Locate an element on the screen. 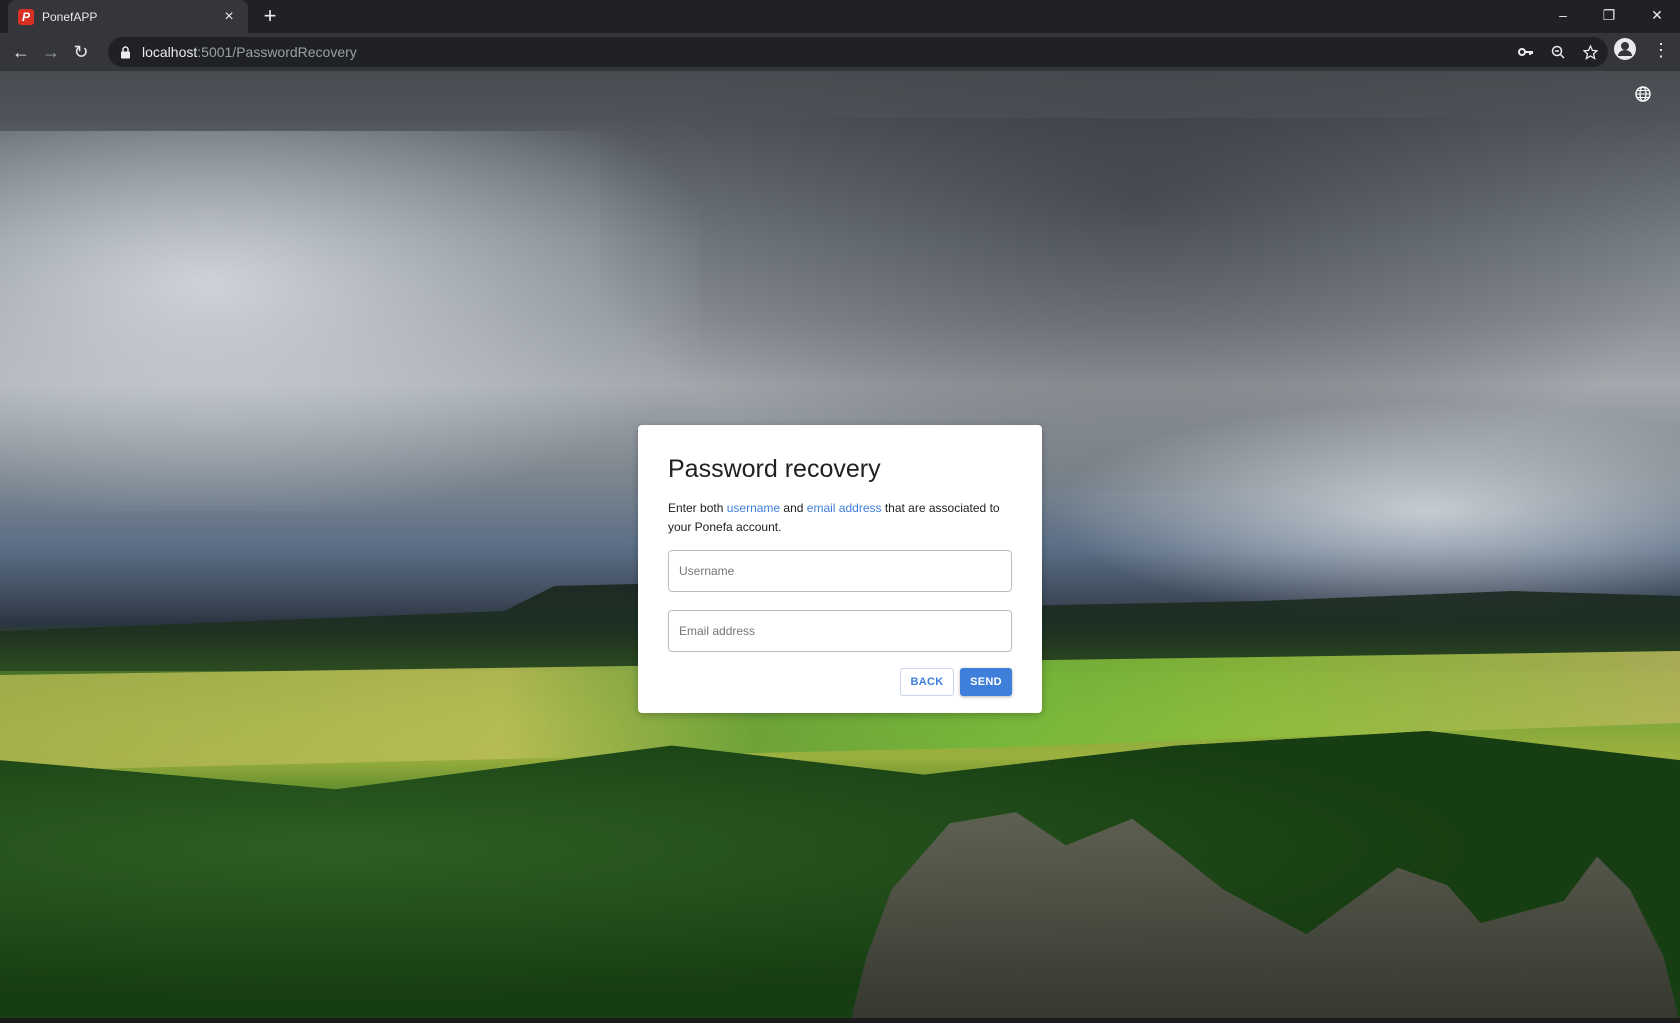 The image size is (1680, 1023). username-highlight: username is located at coordinates (753, 508).